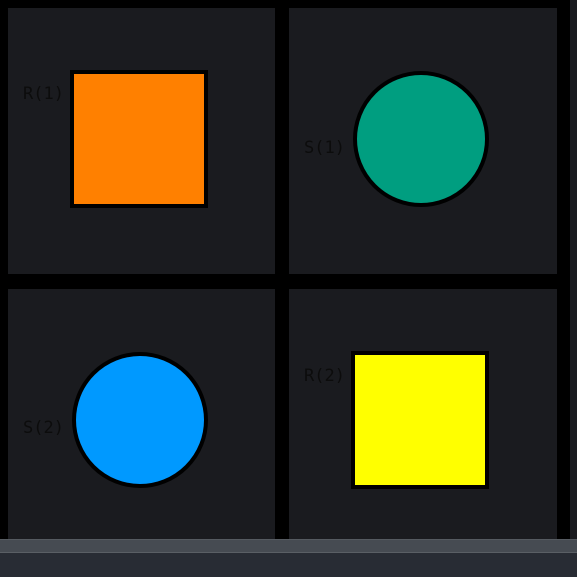 This screenshot has height=577, width=577. I want to click on orange-square, so click(139, 139).